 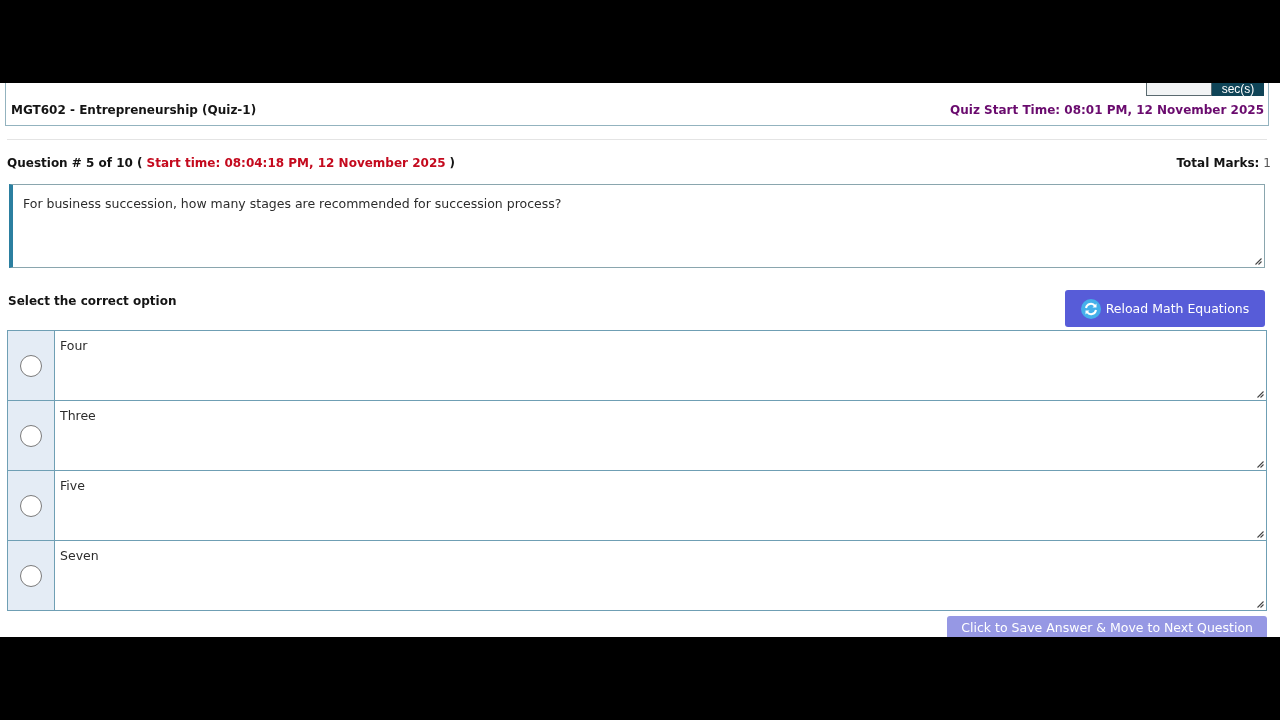 What do you see at coordinates (75, 163) in the screenshot?
I see `question-number: Question # 5 of 10 (` at bounding box center [75, 163].